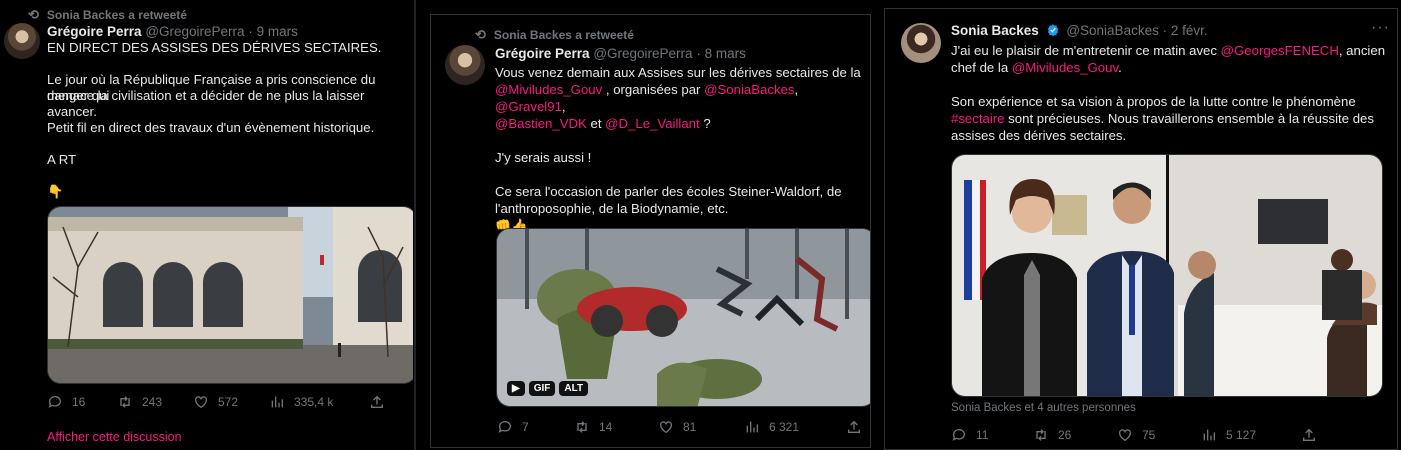 This screenshot has width=1401, height=450. Describe the element at coordinates (701, 427) in the screenshot. I see `like-button: 81` at that location.